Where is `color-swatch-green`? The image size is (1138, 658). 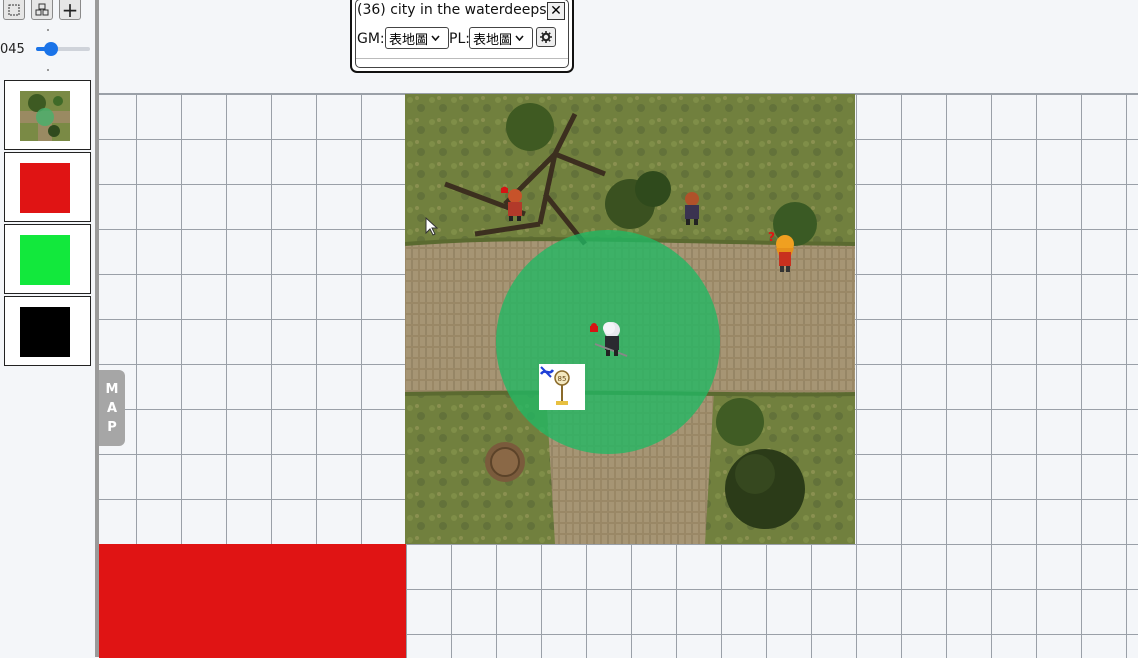
color-swatch-green is located at coordinates (47, 259).